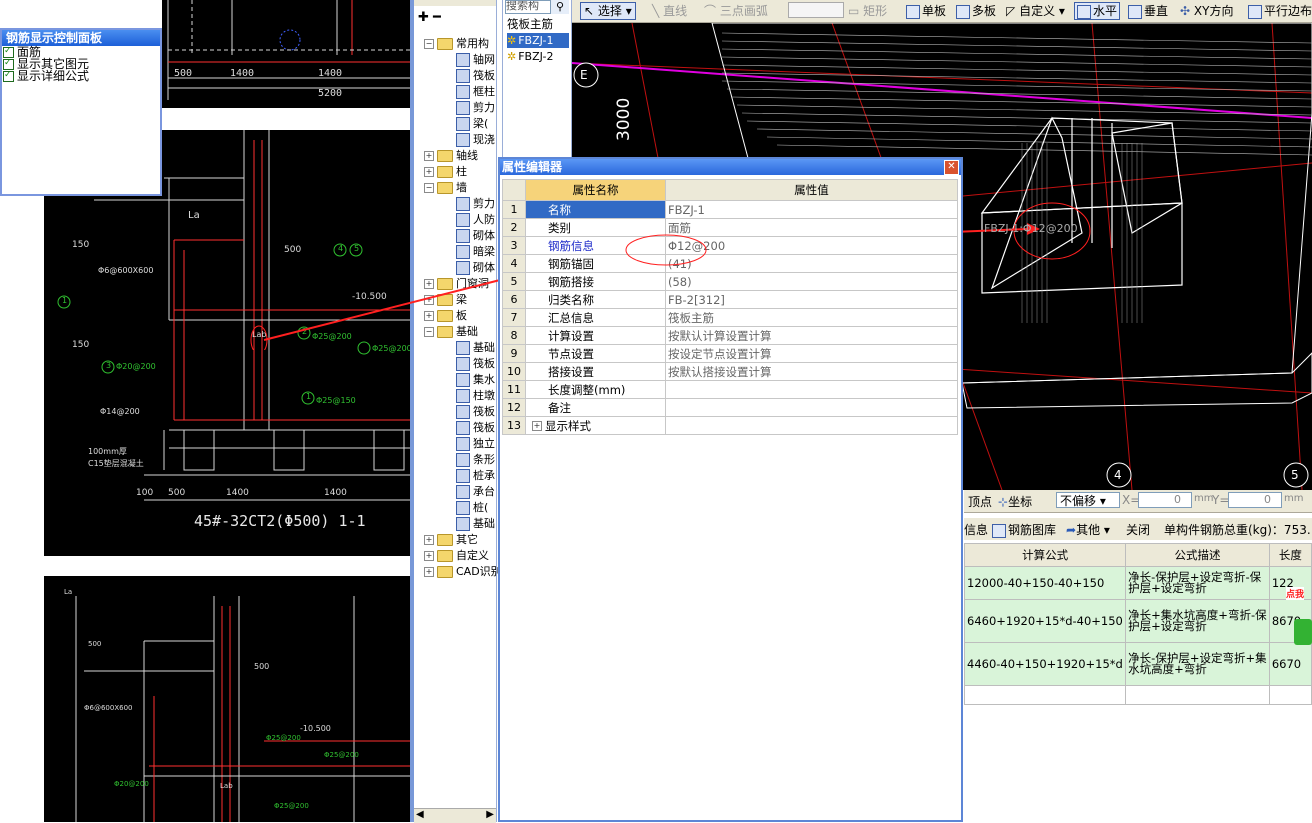  What do you see at coordinates (1303, 632) in the screenshot?
I see `green-arrow-icon` at bounding box center [1303, 632].